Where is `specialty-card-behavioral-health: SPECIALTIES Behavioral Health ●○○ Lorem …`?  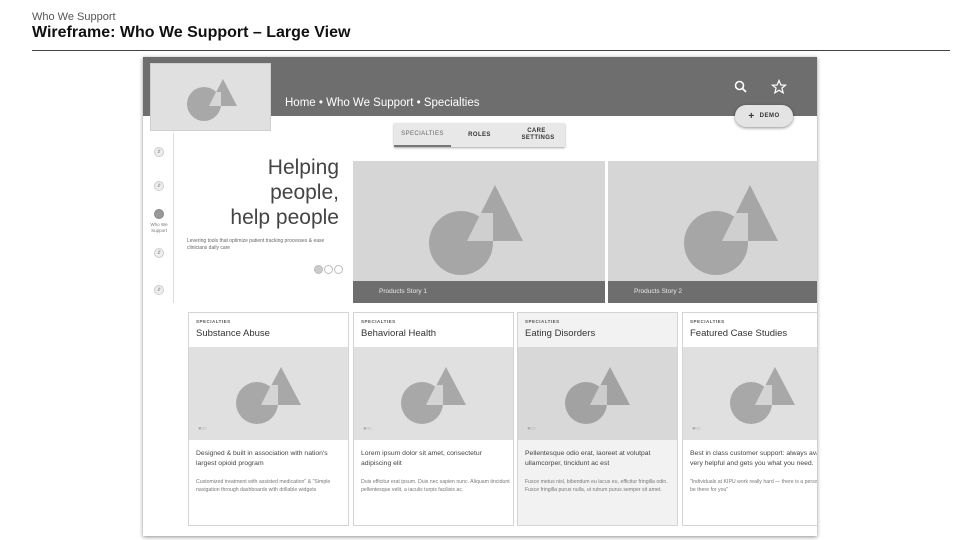
specialty-card-behavioral-health: SPECIALTIES Behavioral Health ●○○ Lorem … is located at coordinates (433, 419).